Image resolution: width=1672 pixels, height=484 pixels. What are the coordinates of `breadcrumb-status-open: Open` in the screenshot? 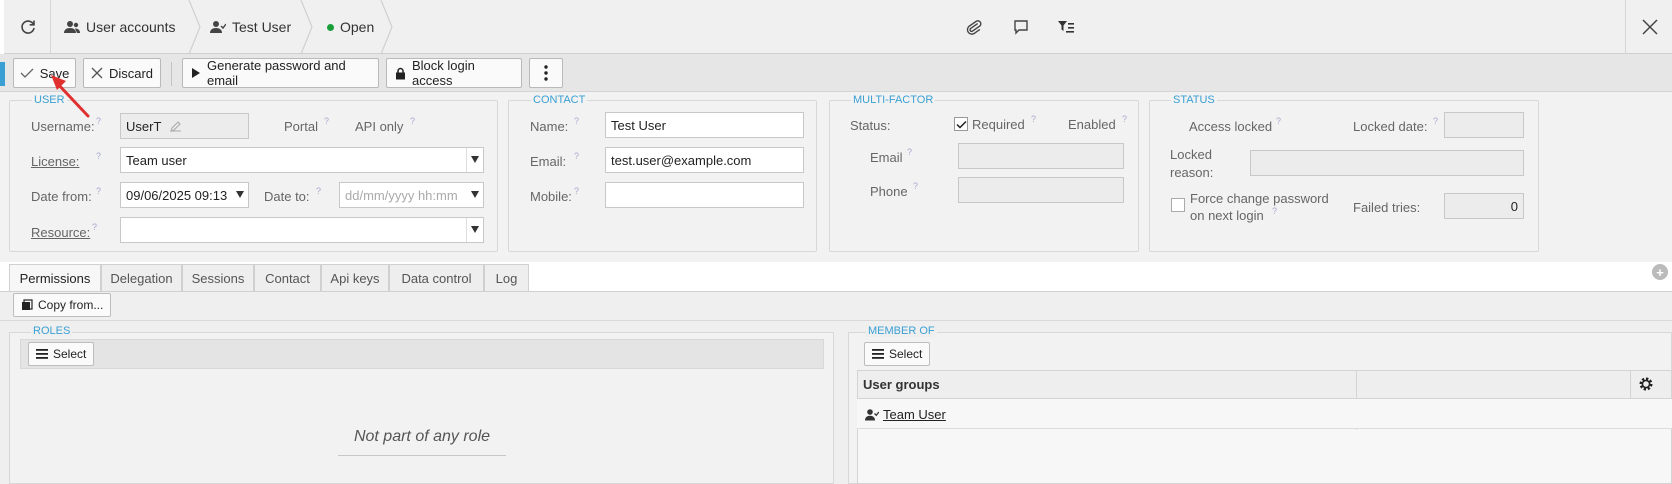 It's located at (350, 27).